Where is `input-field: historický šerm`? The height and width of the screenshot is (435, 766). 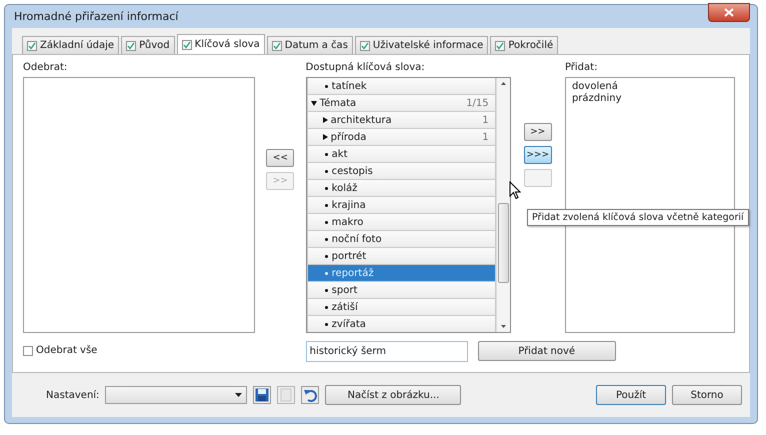
input-field: historický šerm is located at coordinates (387, 351).